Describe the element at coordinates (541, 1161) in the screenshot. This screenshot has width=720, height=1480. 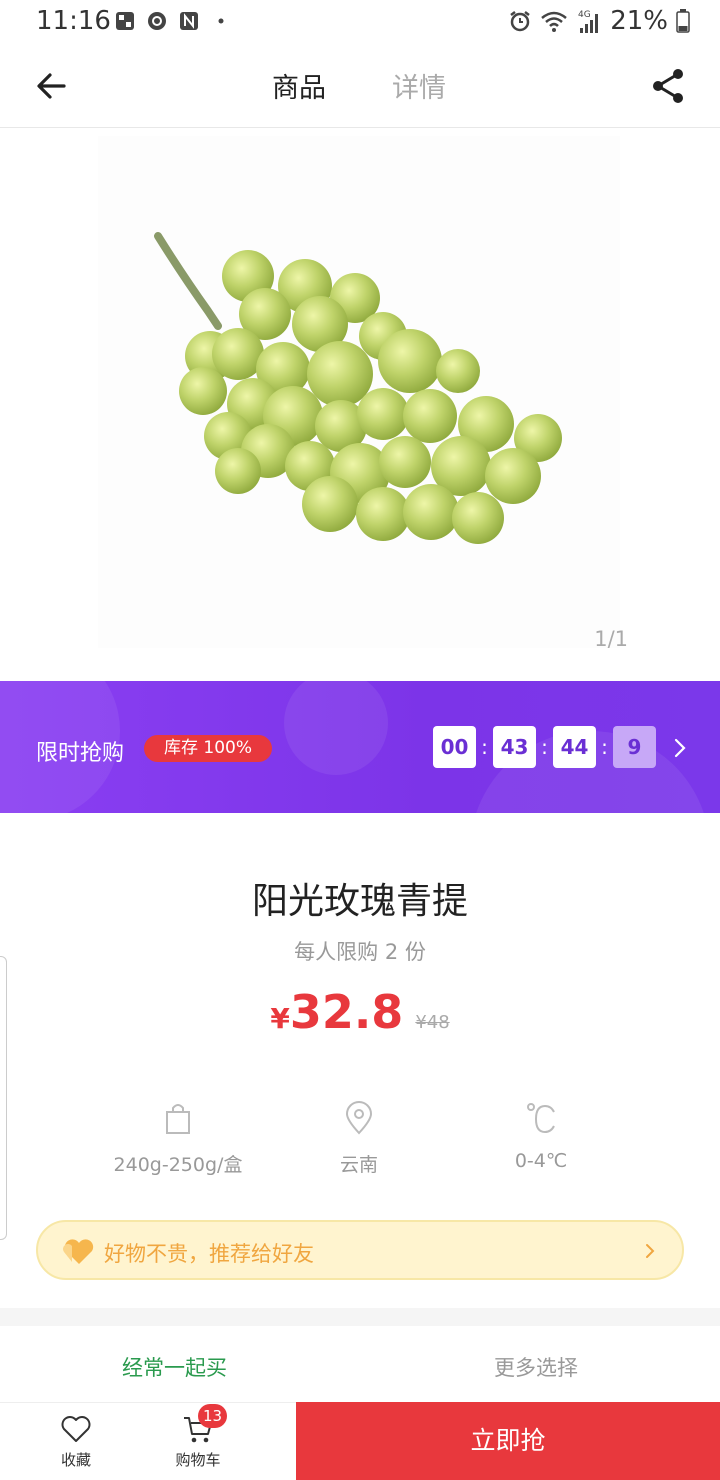
I see `spec-temperature-text: 0-4℃` at that location.